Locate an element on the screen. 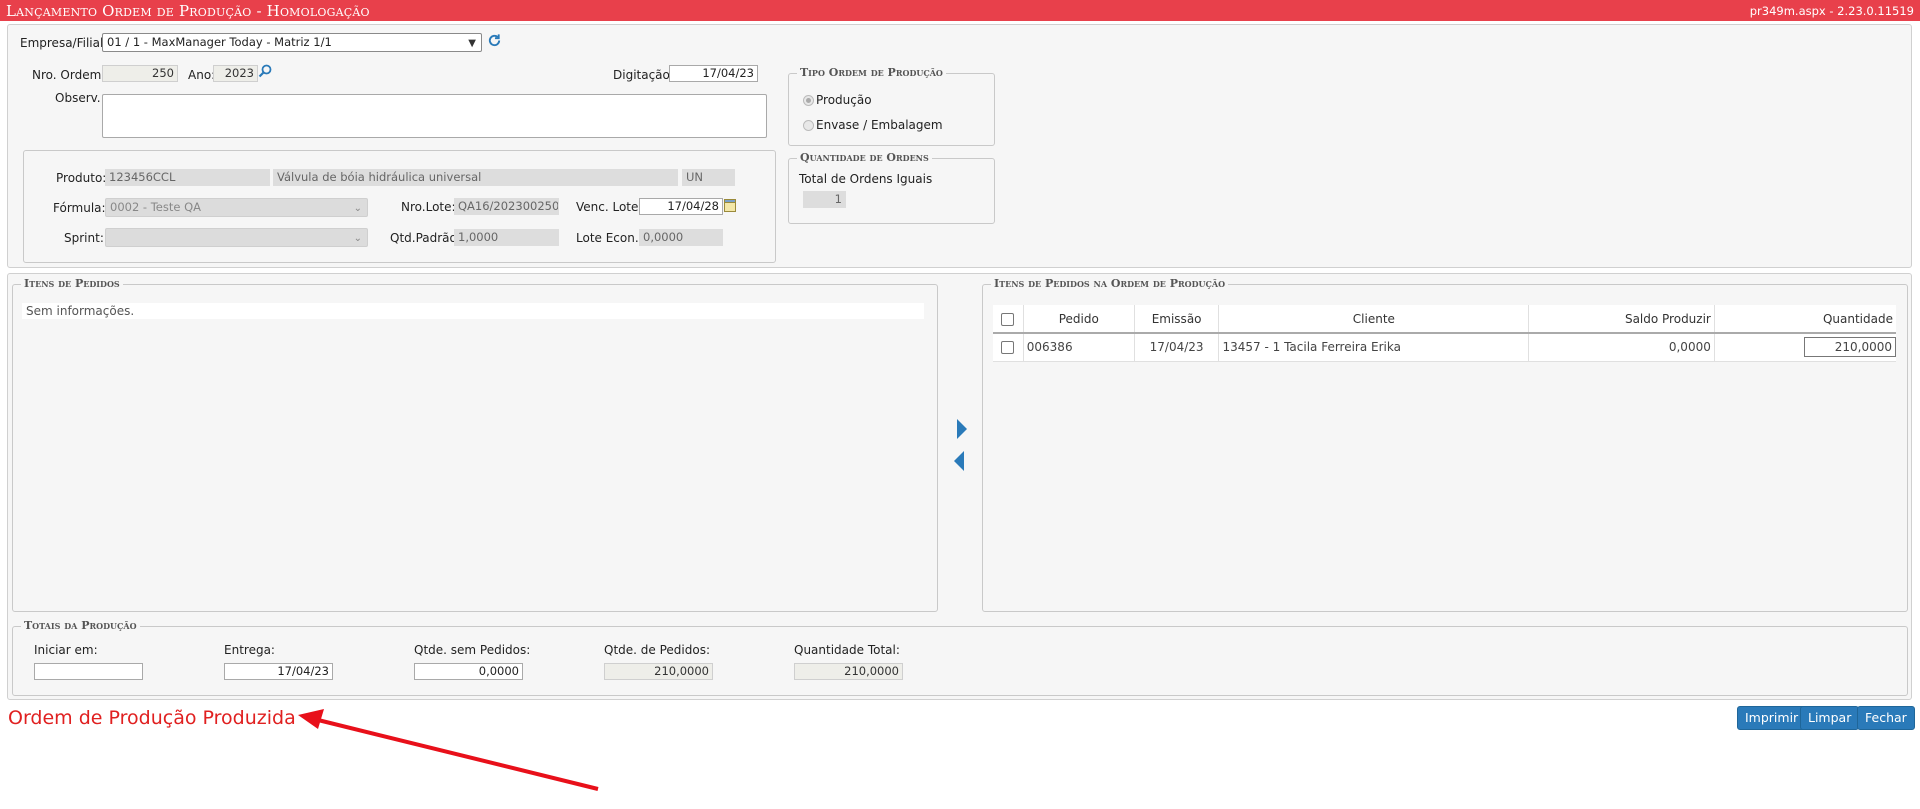 Image resolution: width=1920 pixels, height=809 pixels. digitacao-label: Digitação: is located at coordinates (643, 75).